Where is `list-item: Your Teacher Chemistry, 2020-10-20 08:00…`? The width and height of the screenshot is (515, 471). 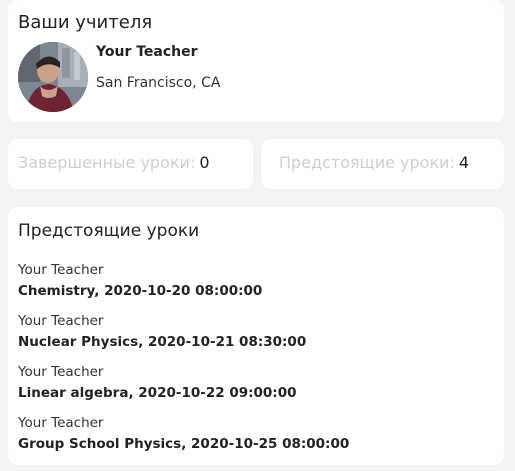
list-item: Your Teacher Chemistry, 2020-10-20 08:00… is located at coordinates (256, 286).